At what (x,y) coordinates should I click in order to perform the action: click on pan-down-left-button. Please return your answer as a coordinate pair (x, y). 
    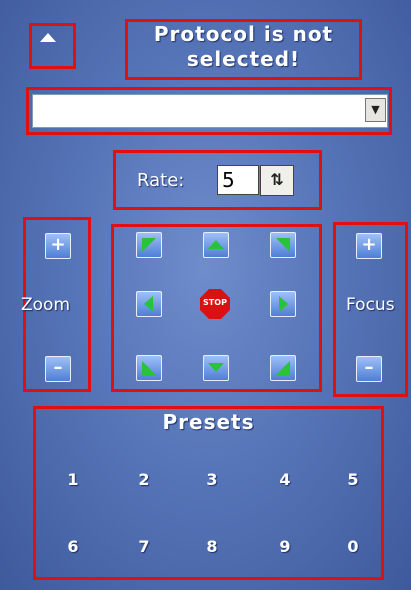
    Looking at the image, I should click on (149, 368).